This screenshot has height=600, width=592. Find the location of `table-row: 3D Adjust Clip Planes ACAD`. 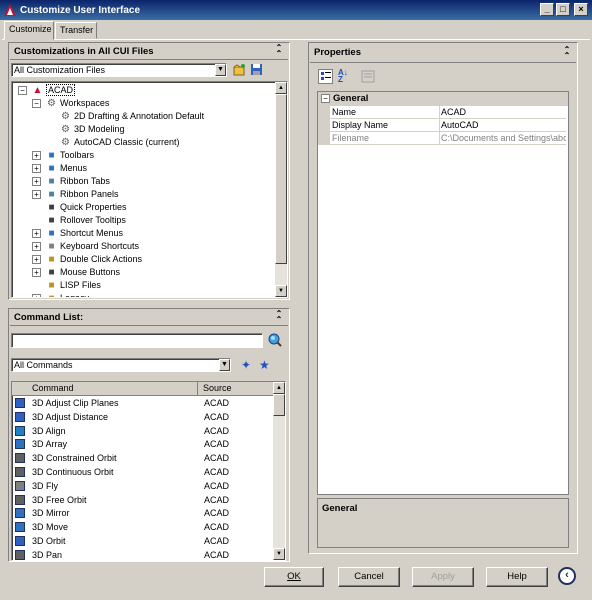

table-row: 3D Adjust Clip Planes ACAD is located at coordinates (140, 403).